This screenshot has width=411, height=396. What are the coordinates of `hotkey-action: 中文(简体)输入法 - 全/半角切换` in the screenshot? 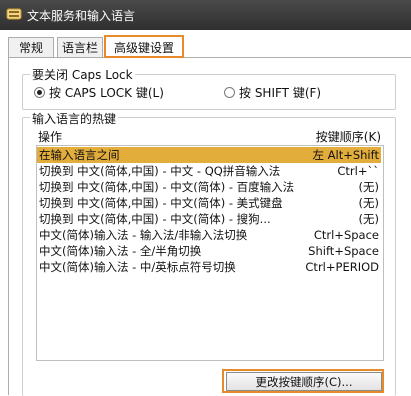 It's located at (120, 251).